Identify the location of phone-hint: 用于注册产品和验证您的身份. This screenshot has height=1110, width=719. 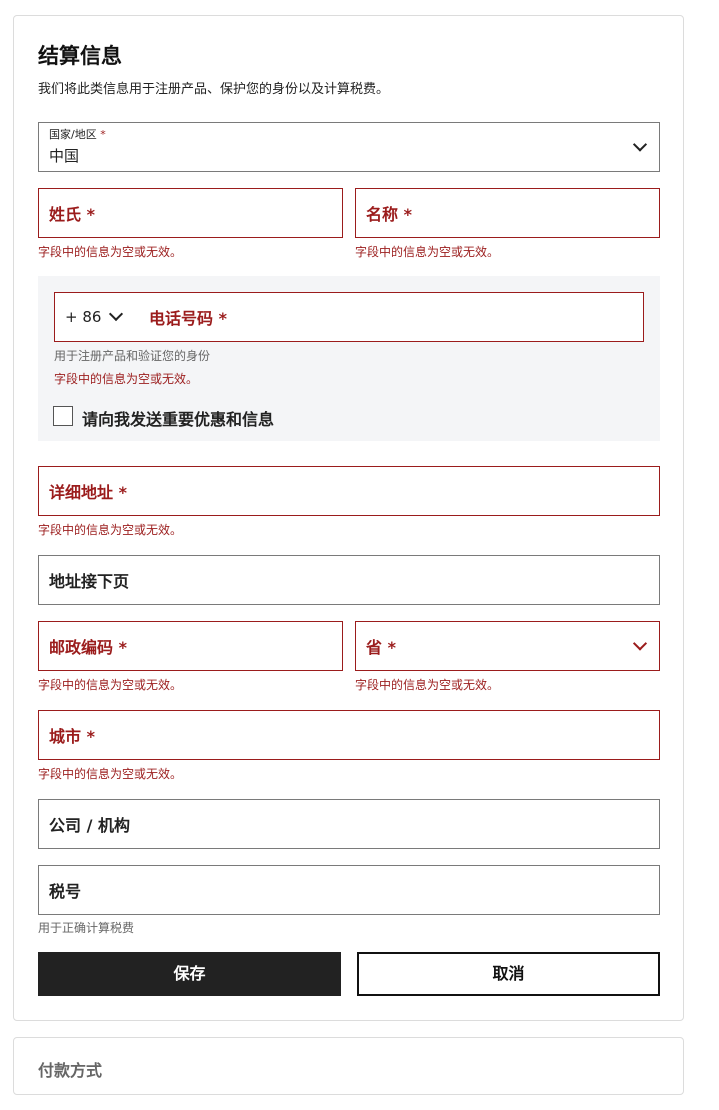
(132, 356).